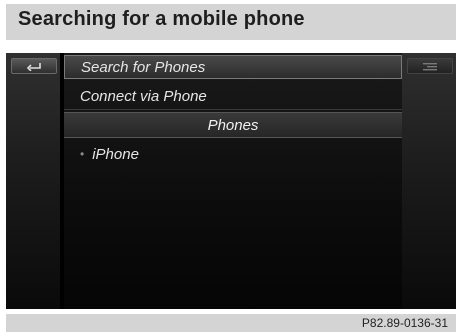 The width and height of the screenshot is (460, 332). I want to click on figure-code: P82.89-0136-31, so click(404, 323).